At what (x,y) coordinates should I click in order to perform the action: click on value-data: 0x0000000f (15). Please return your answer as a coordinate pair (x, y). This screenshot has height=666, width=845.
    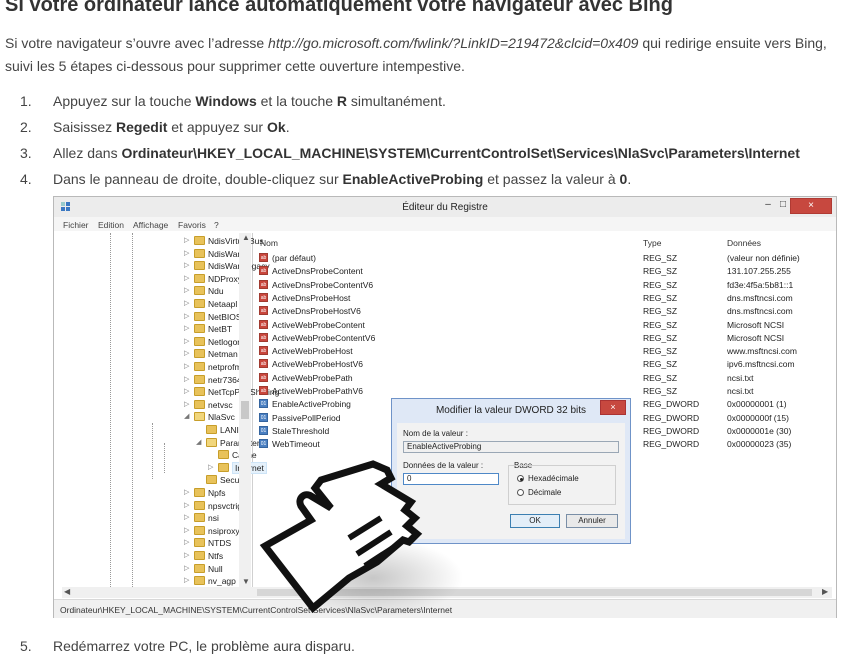
    Looking at the image, I should click on (758, 417).